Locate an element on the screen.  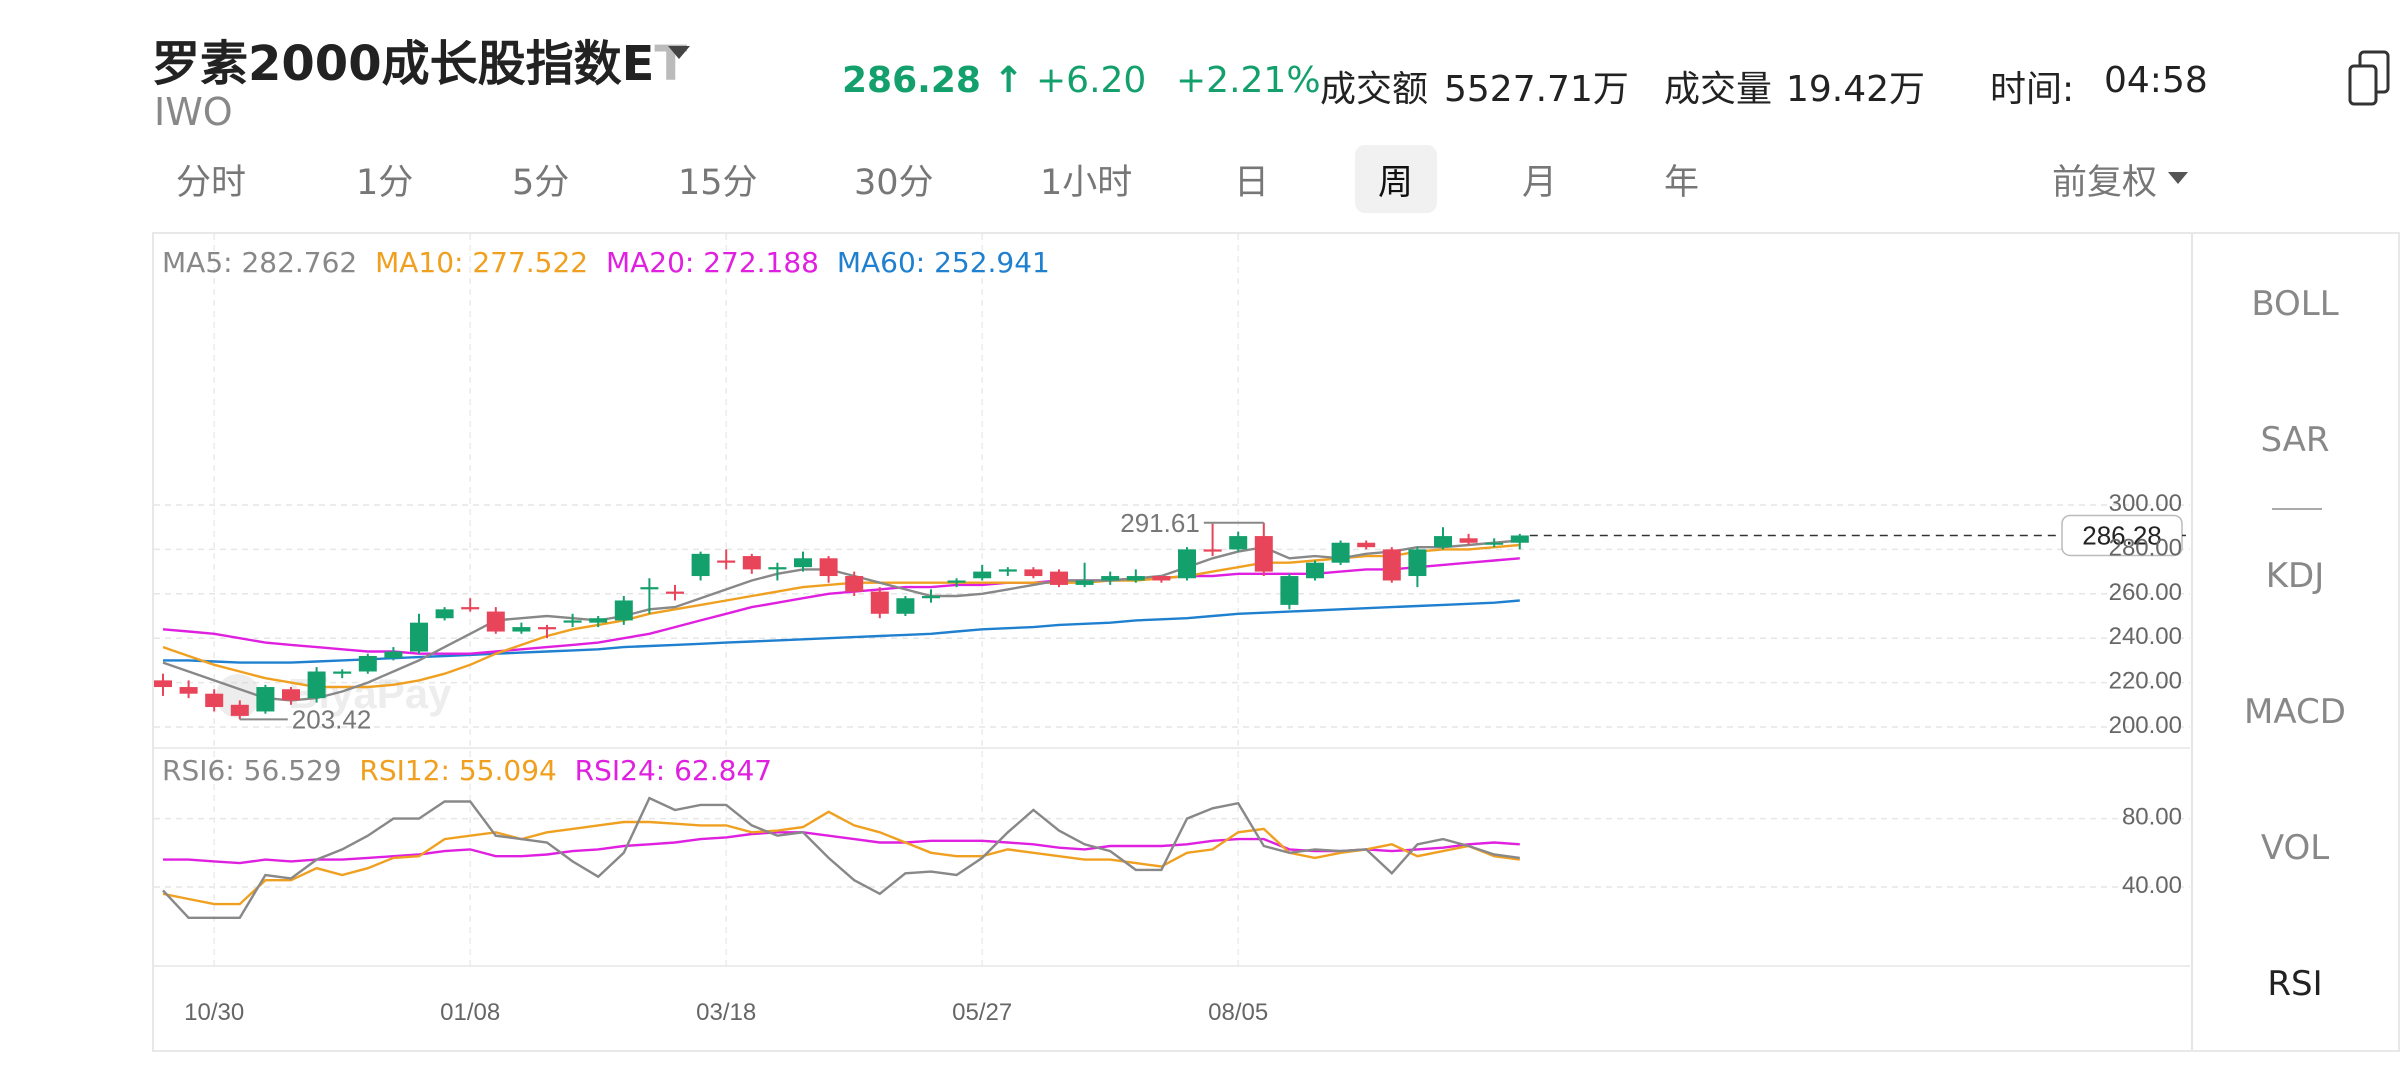
title-overflow-text: T is located at coordinates (671, 64).